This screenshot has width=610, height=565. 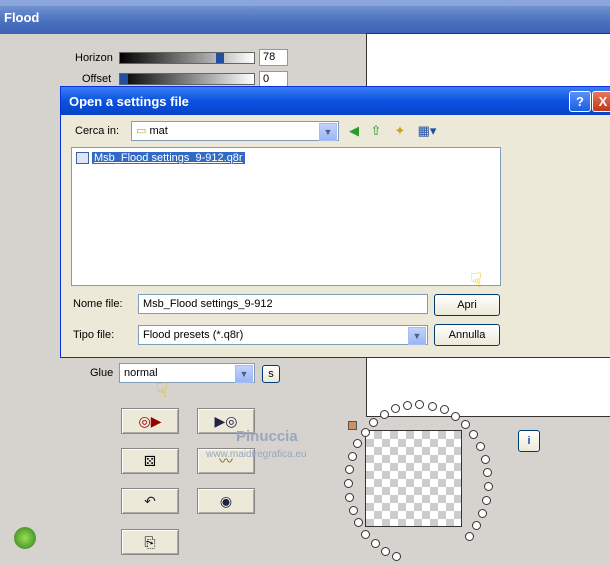 I want to click on glue-label: Glue, so click(x=102, y=373).